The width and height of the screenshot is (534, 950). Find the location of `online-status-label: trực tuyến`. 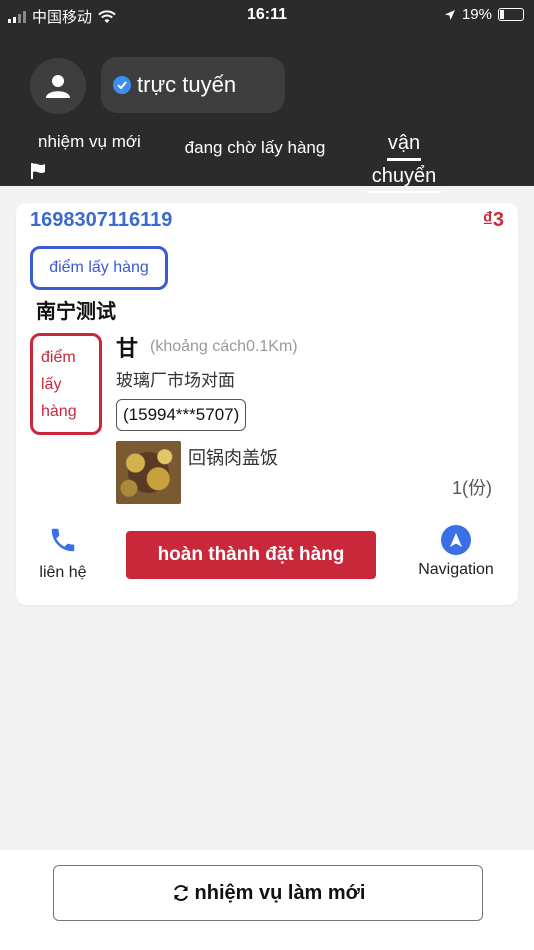

online-status-label: trực tuyến is located at coordinates (187, 84).